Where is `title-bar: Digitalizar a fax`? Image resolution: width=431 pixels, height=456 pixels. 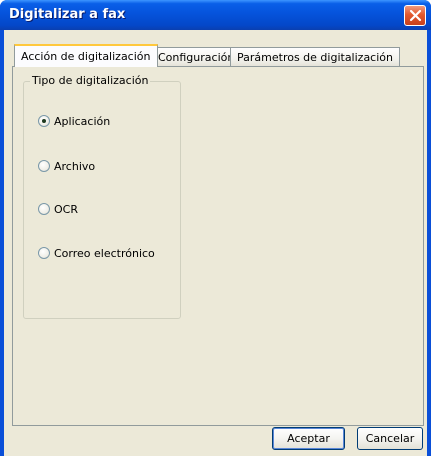
title-bar: Digitalizar a fax is located at coordinates (215, 15).